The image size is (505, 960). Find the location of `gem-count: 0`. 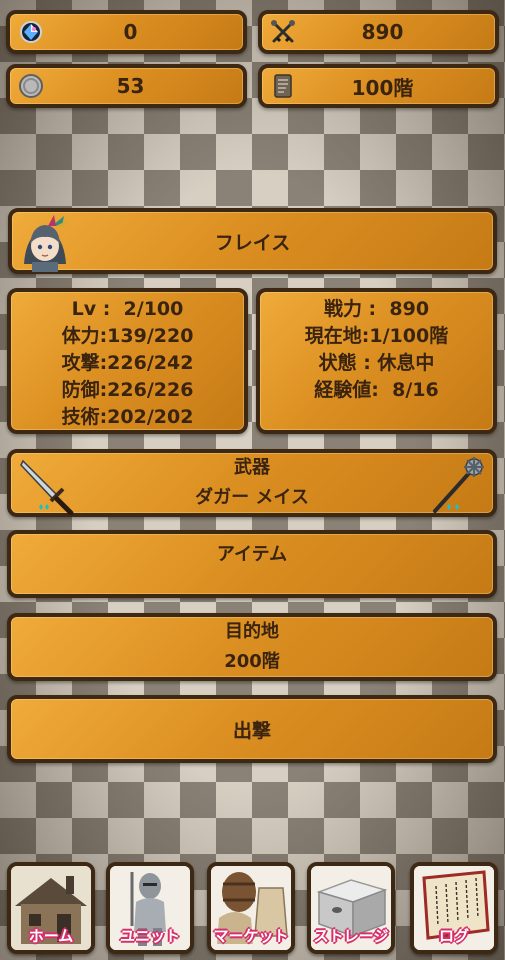

gem-count: 0 is located at coordinates (130, 32).